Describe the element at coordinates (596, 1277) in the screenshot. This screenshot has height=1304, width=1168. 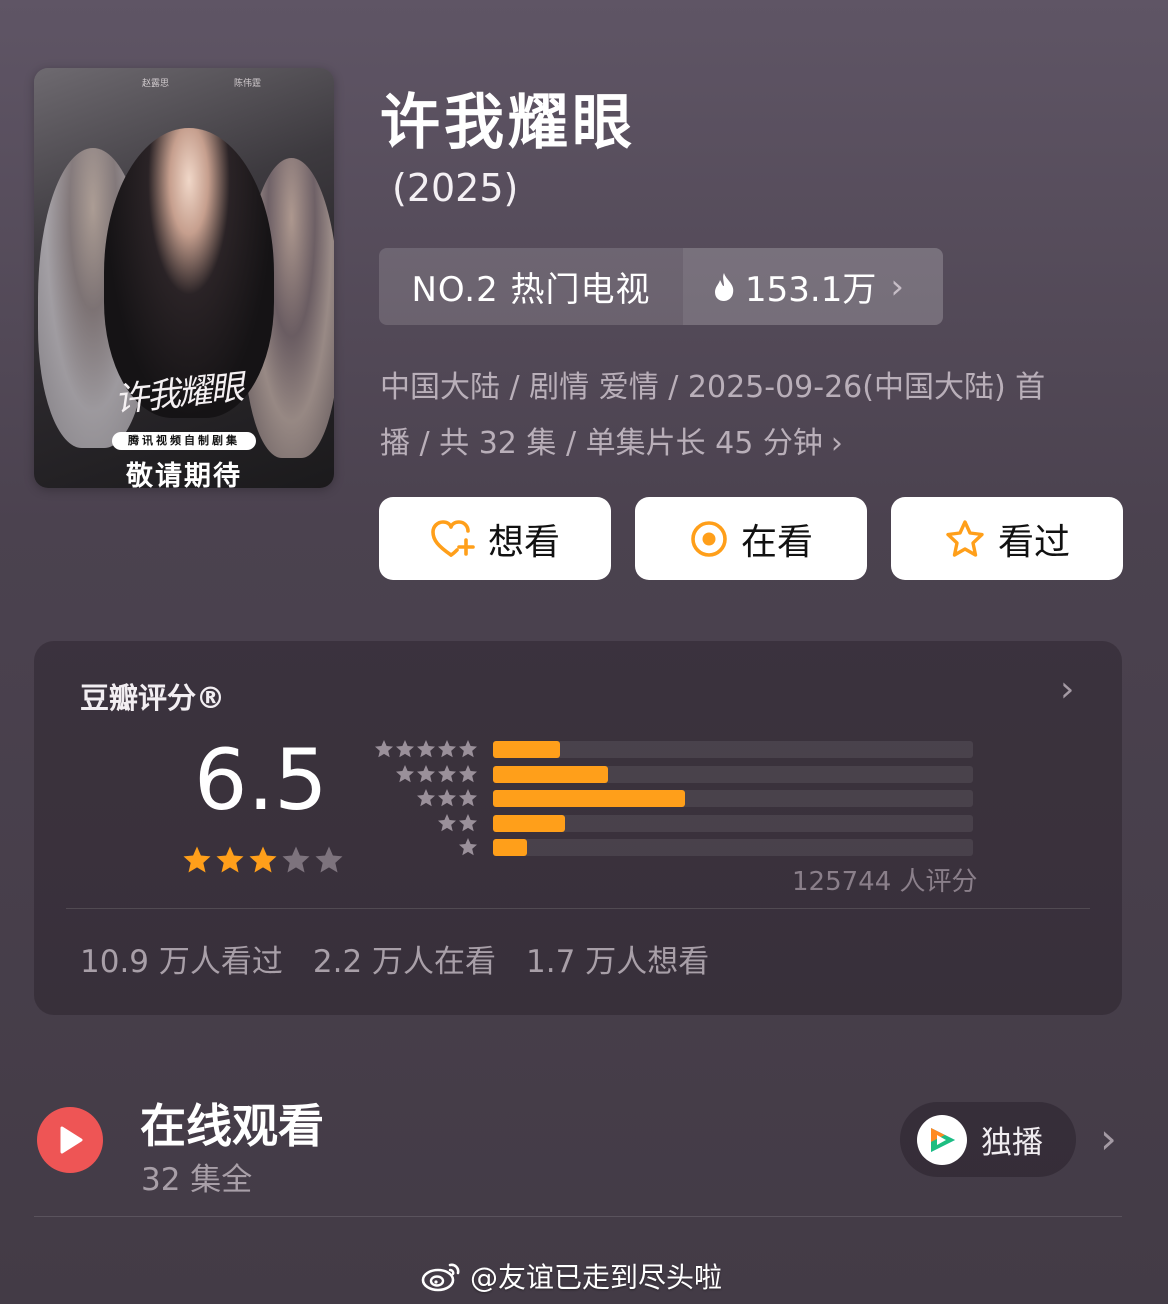
I see `watermark-text: @友谊已走到尽头啦` at that location.